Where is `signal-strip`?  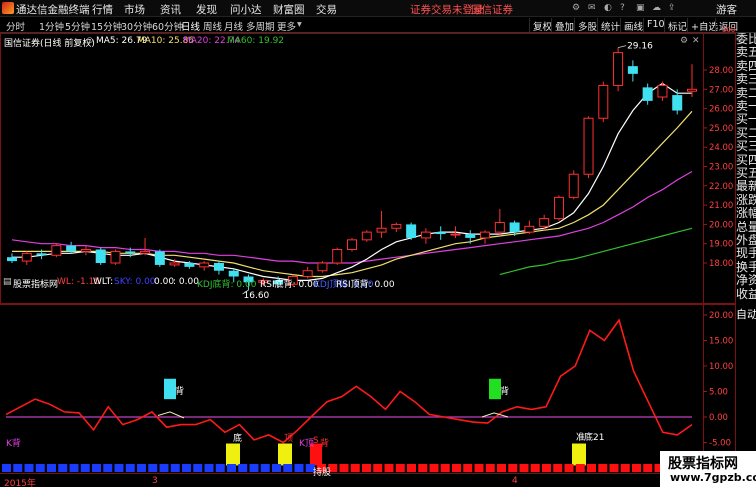 signal-strip is located at coordinates (350, 468).